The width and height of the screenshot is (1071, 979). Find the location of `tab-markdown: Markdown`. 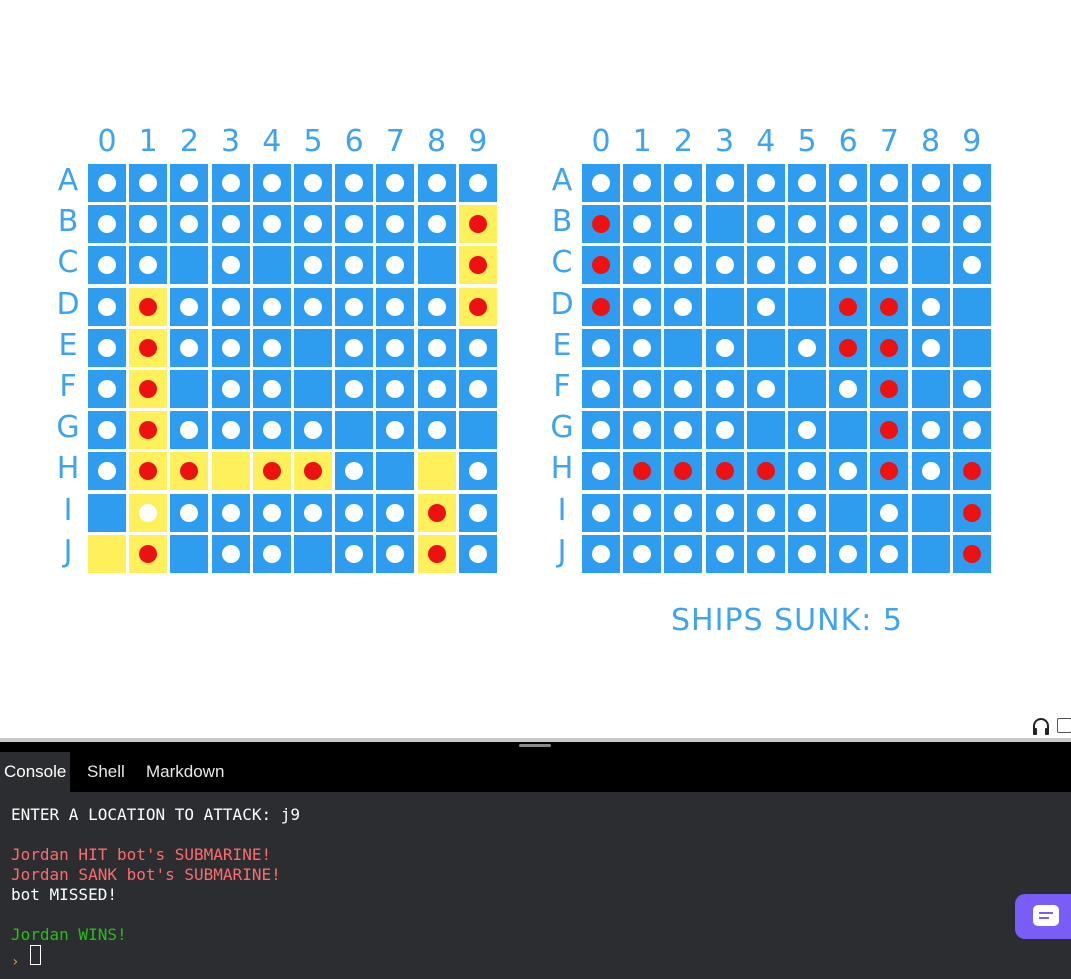

tab-markdown: Markdown is located at coordinates (185, 772).